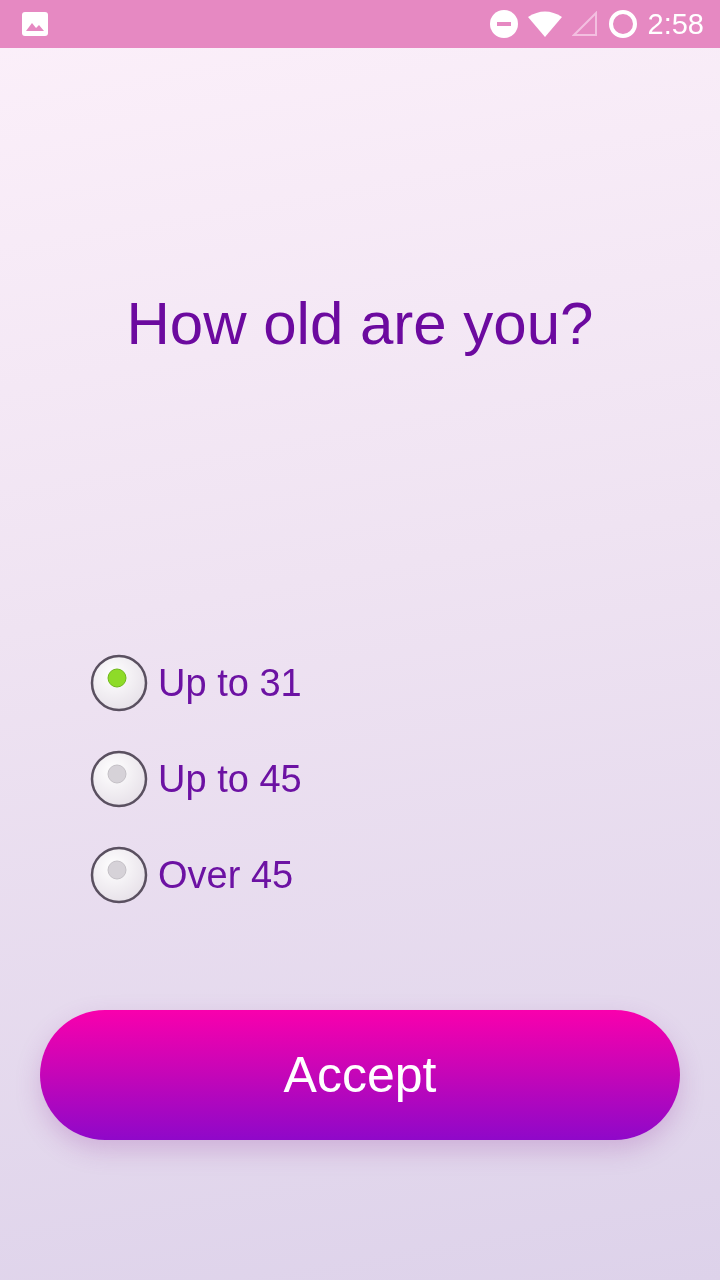 This screenshot has width=720, height=1280. Describe the element at coordinates (622, 24) in the screenshot. I see `battery-ring-icon` at that location.